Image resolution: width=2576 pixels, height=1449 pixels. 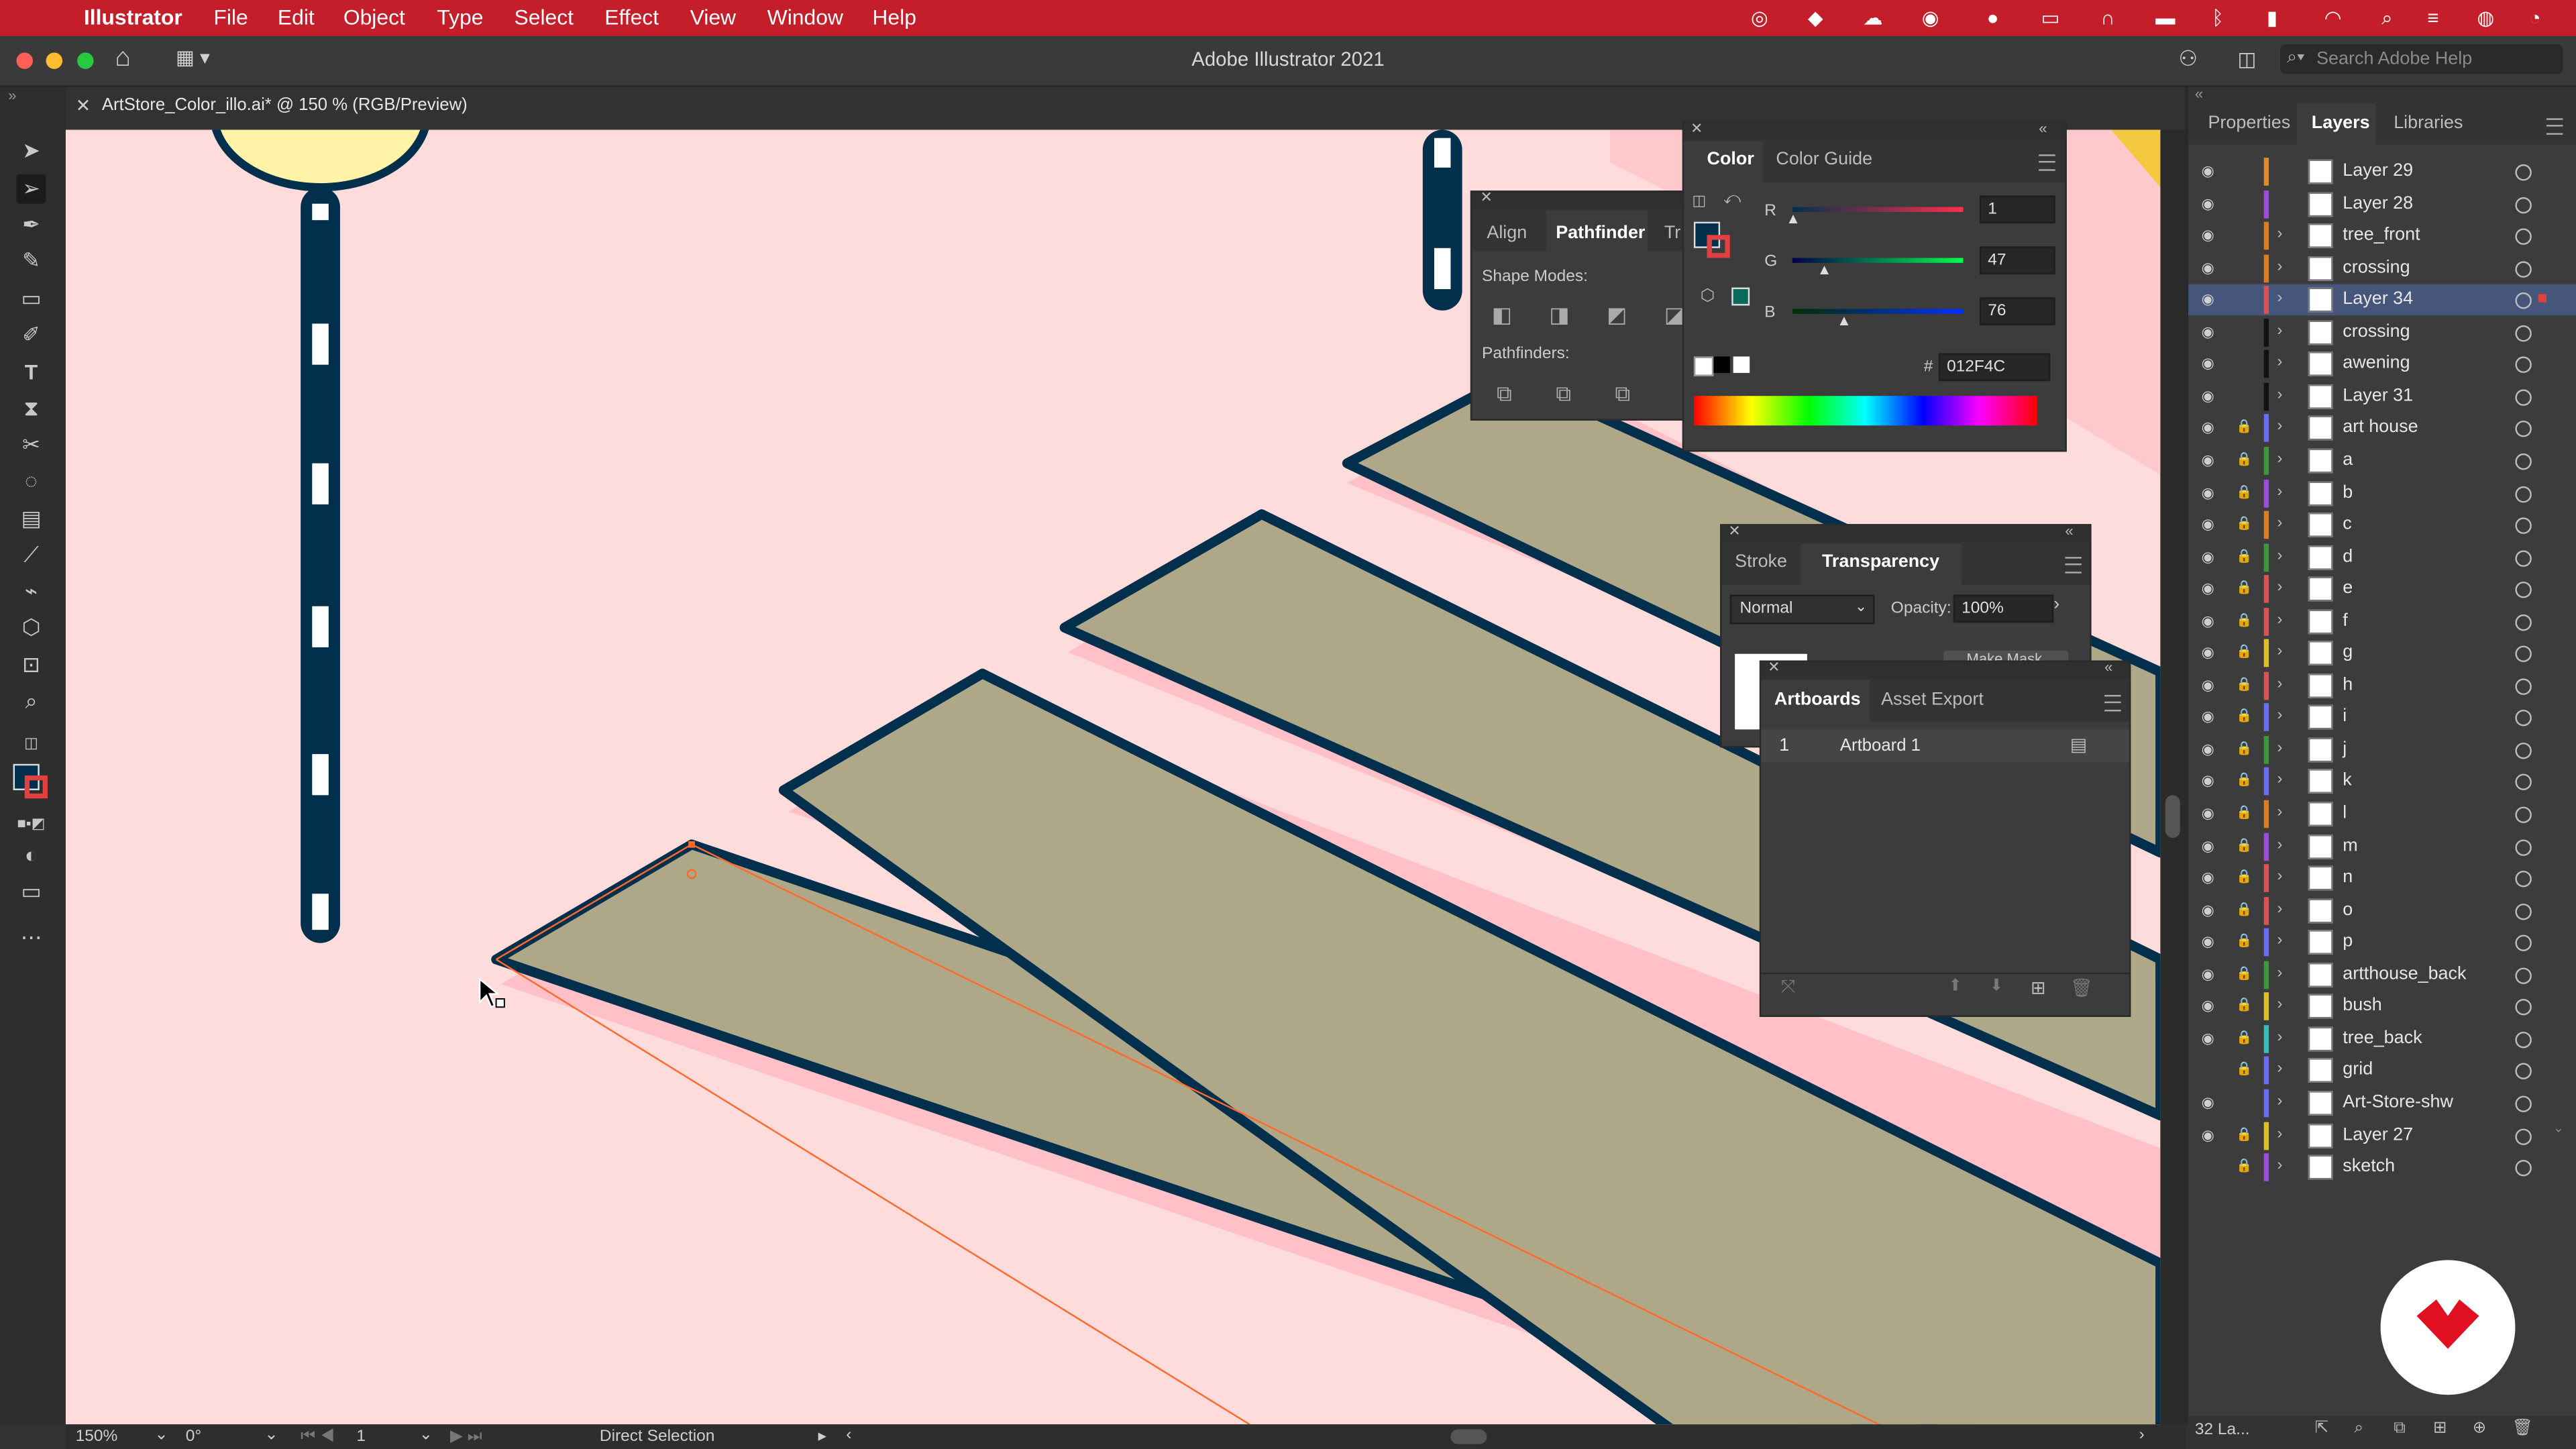 I want to click on layer-name: n, so click(x=2348, y=877).